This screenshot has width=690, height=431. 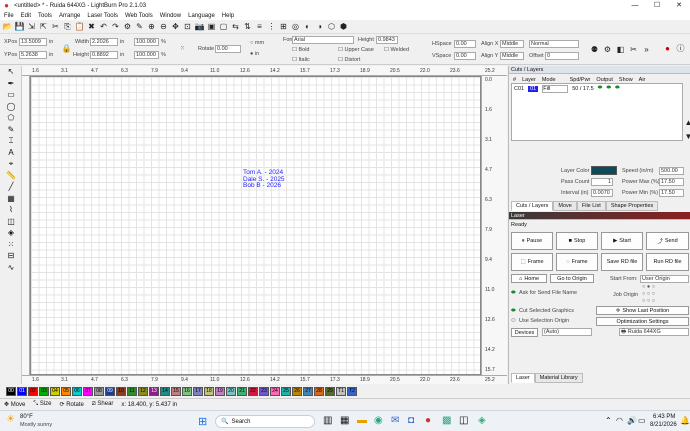 What do you see at coordinates (591, 206) in the screenshot?
I see `tab-file-list: File List` at bounding box center [591, 206].